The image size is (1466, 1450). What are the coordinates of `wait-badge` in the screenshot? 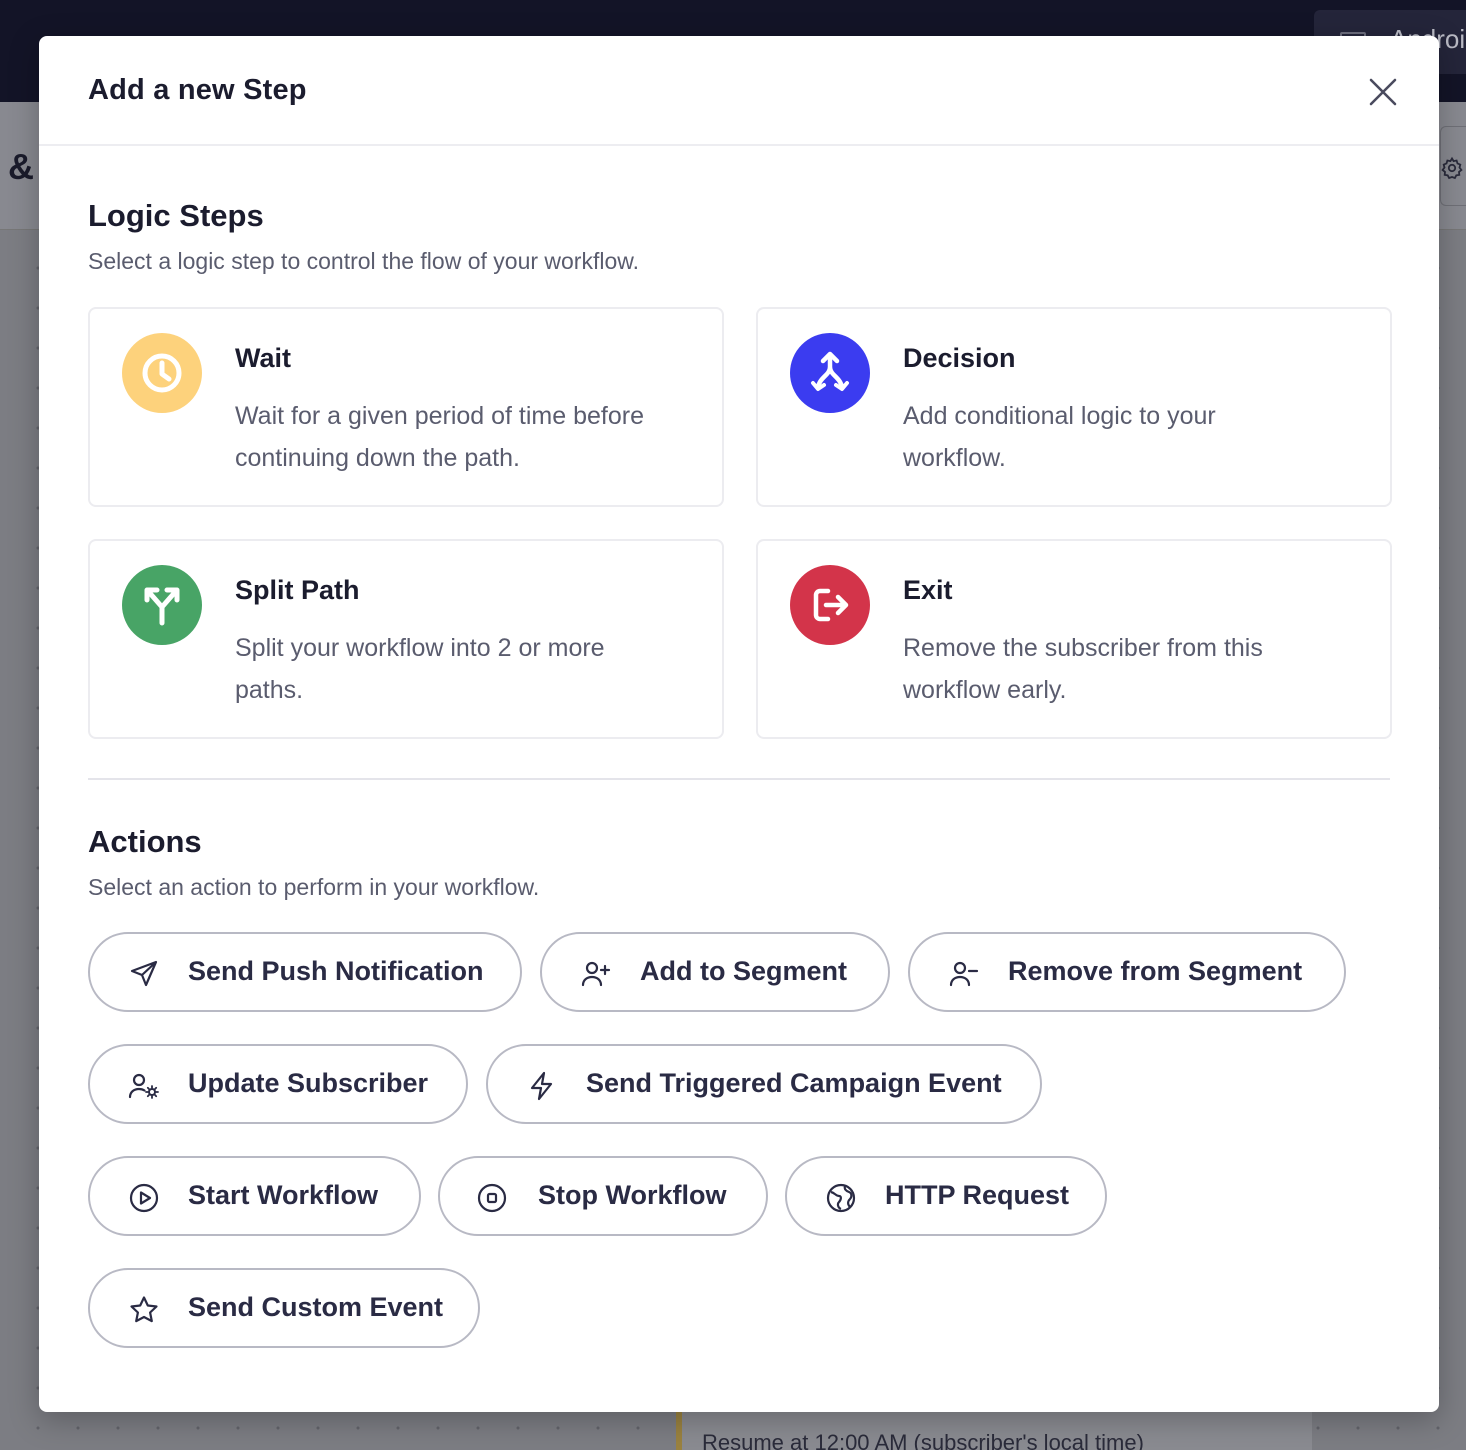 It's located at (162, 373).